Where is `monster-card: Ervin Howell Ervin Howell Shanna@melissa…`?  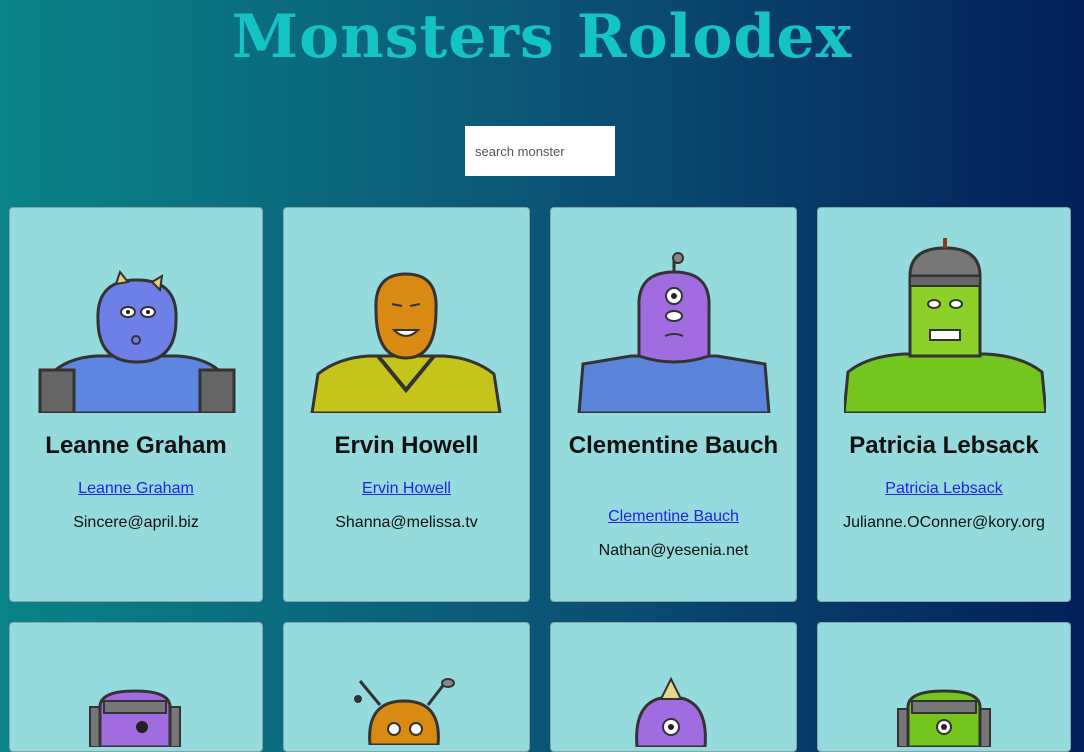
monster-card: Ervin Howell Ervin Howell Shanna@melissa… is located at coordinates (406, 404).